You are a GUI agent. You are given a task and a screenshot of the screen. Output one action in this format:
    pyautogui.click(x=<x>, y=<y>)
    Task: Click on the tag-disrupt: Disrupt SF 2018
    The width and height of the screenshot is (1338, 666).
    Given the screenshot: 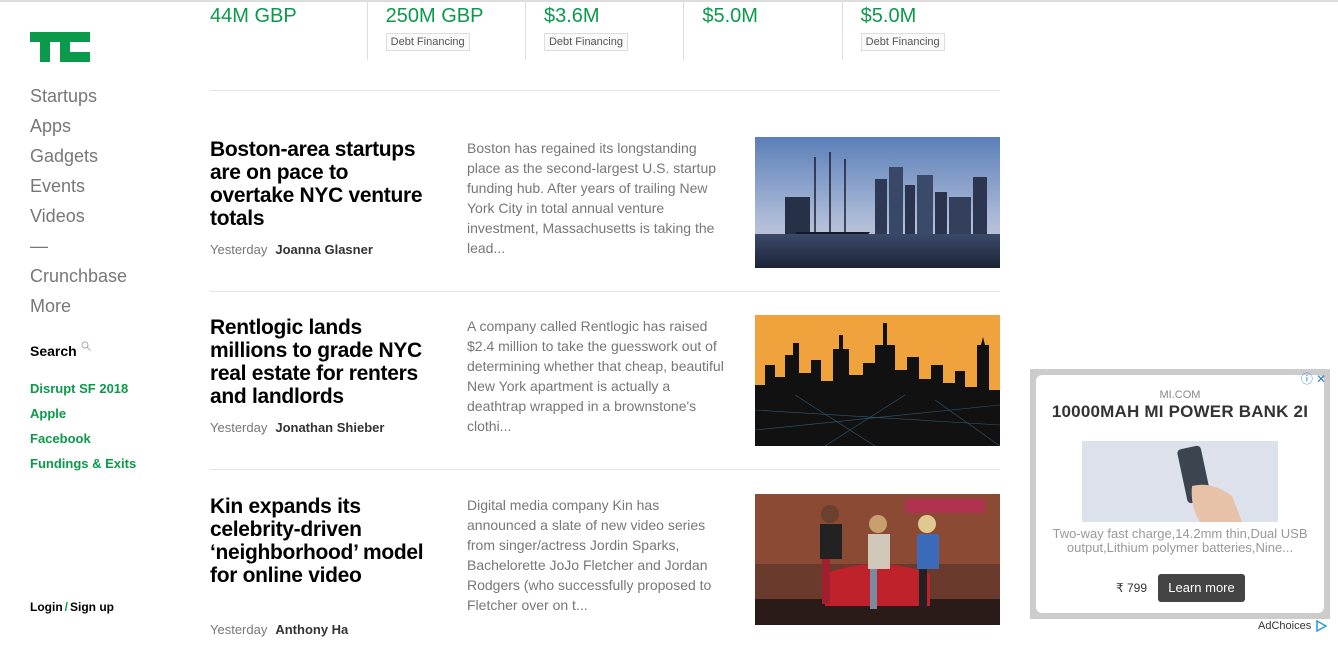 What is the action you would take?
    pyautogui.click(x=83, y=392)
    